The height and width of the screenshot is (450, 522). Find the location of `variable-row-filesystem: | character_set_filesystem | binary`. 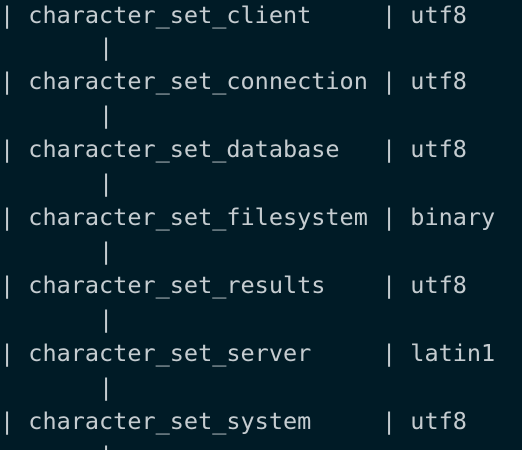

variable-row-filesystem: | character_set_filesystem | binary is located at coordinates (248, 217).